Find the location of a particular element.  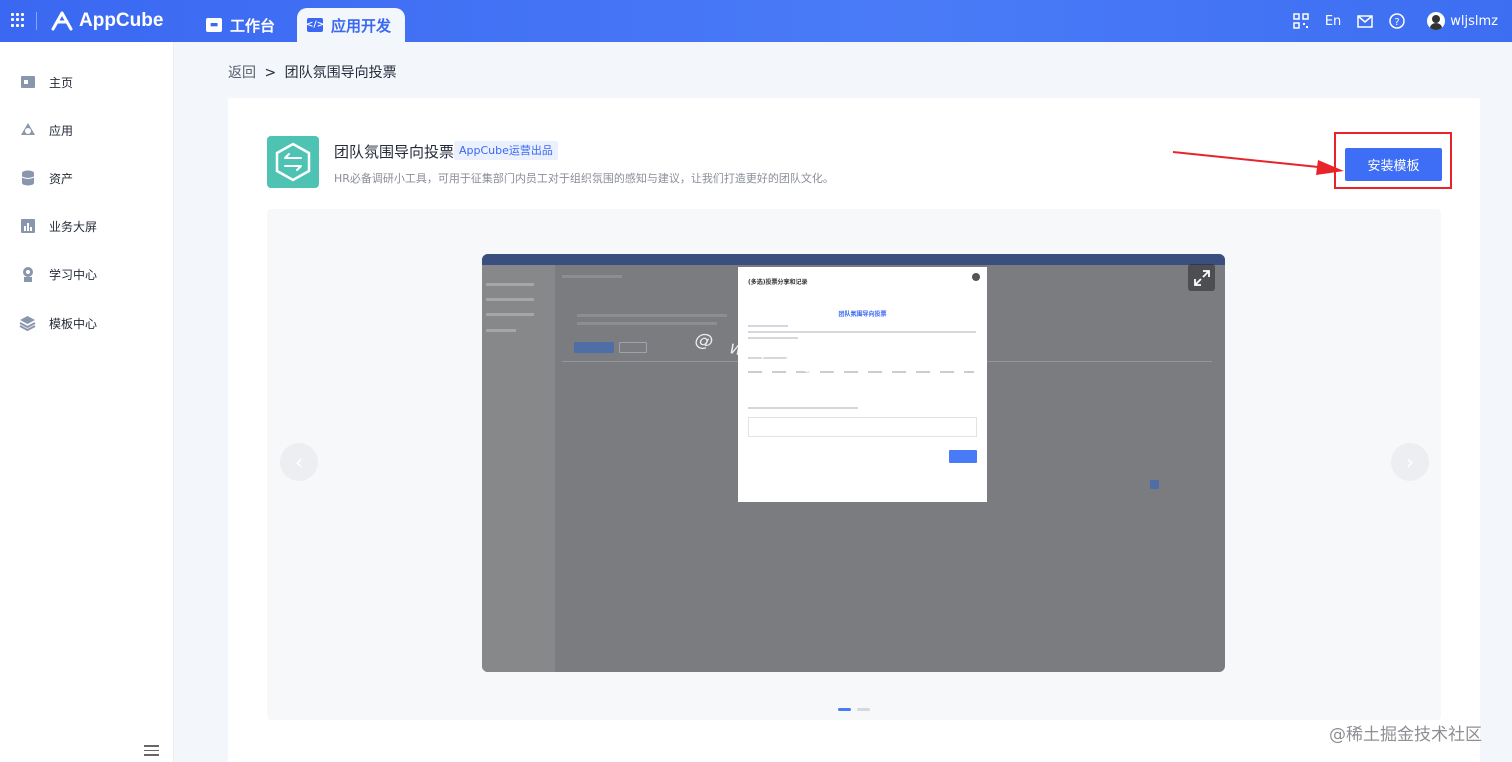

code-icon: </> is located at coordinates (315, 25).